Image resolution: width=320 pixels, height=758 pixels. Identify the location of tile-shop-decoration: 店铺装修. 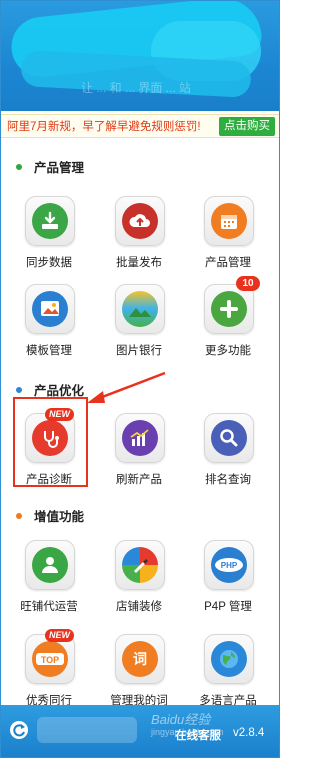
(139, 582).